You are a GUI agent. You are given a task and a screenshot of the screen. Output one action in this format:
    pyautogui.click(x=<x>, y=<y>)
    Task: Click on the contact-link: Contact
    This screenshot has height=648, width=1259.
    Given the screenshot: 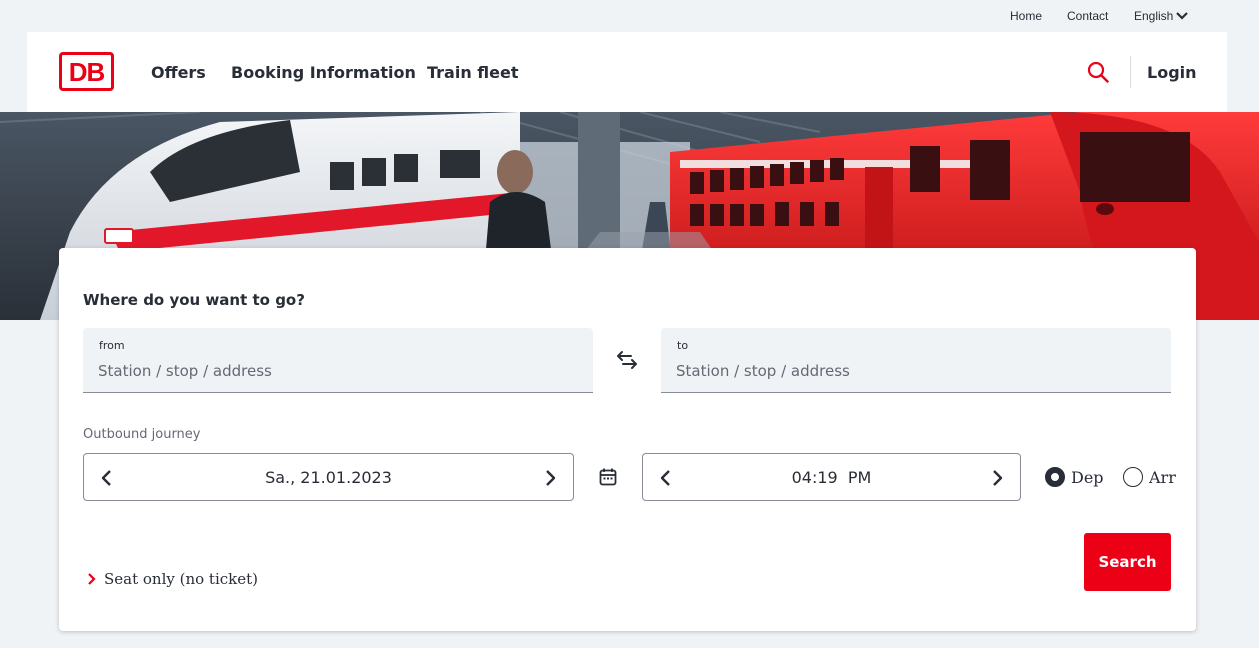 What is the action you would take?
    pyautogui.click(x=1087, y=16)
    